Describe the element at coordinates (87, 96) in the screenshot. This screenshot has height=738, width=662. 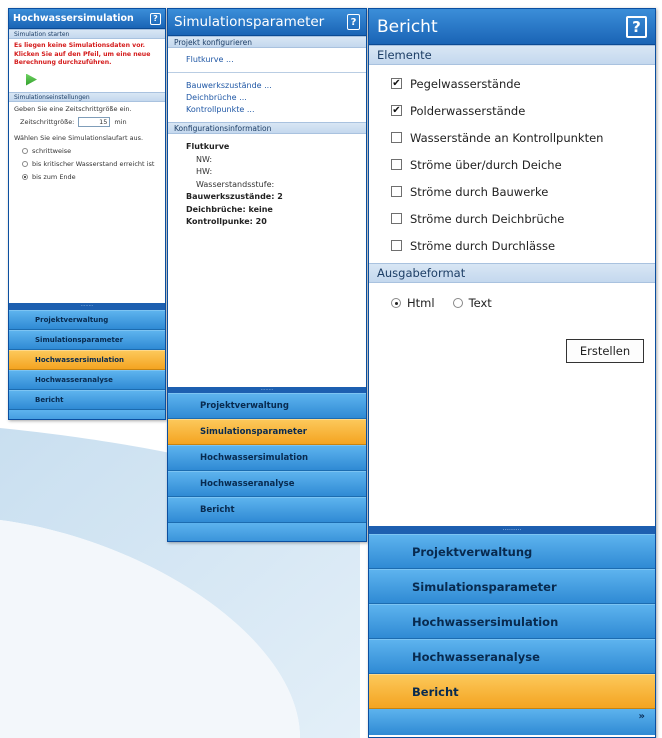
I see `section-simulation-settings: Simulationseinstellungen` at that location.